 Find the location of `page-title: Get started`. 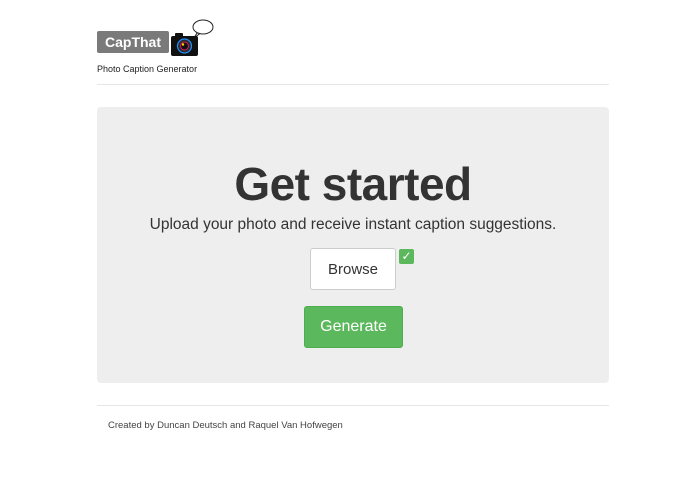

page-title: Get started is located at coordinates (353, 184).